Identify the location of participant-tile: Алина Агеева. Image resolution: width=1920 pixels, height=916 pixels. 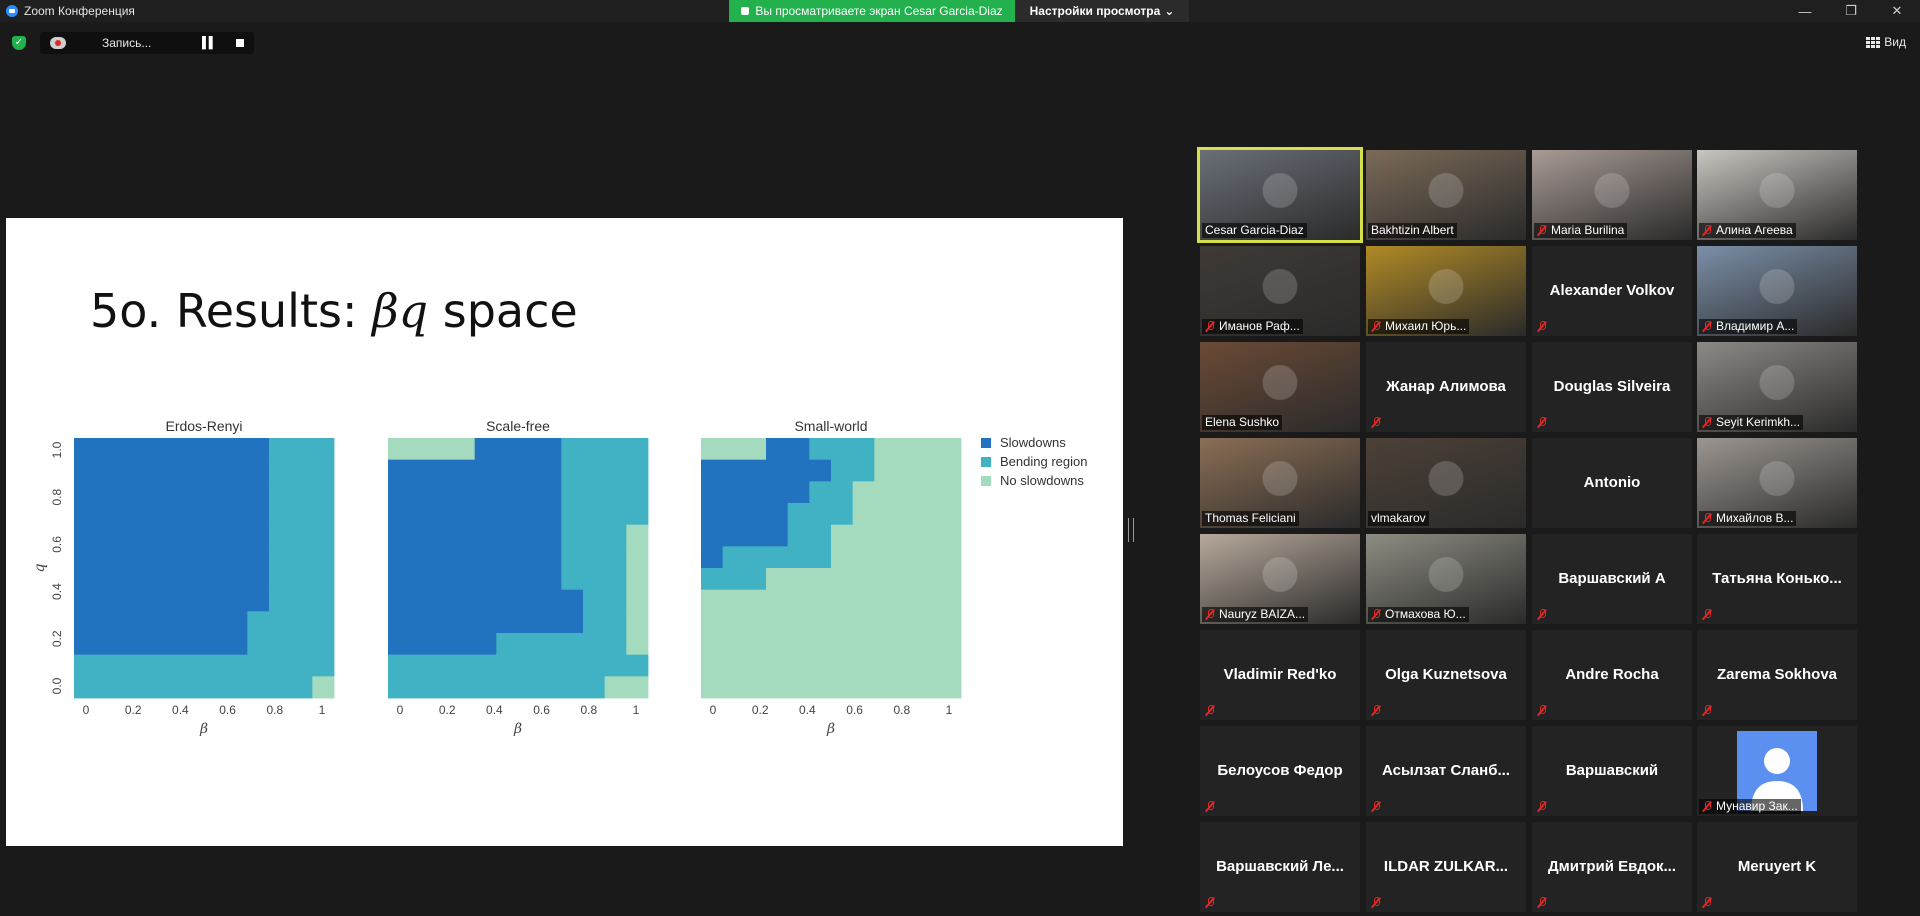
(1777, 195).